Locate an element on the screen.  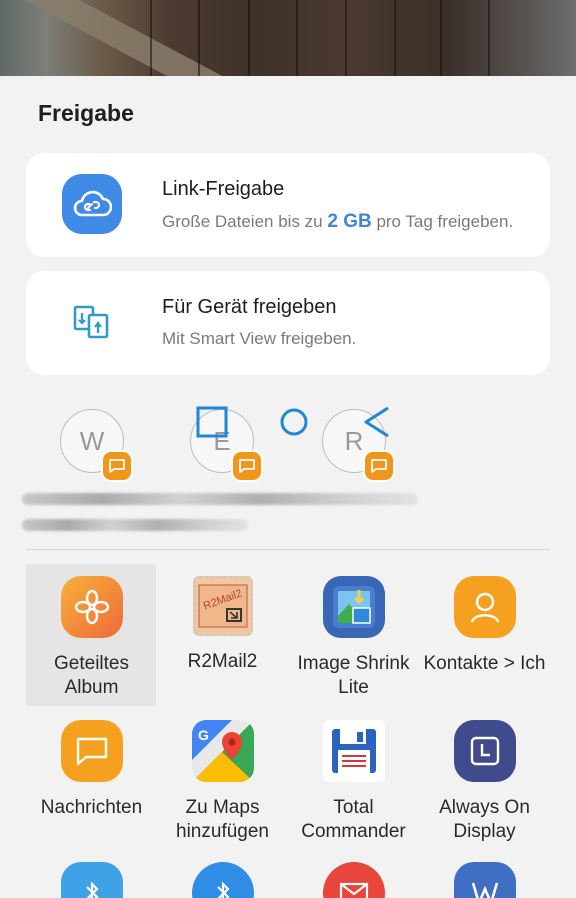
recent-contact: W is located at coordinates (96, 445).